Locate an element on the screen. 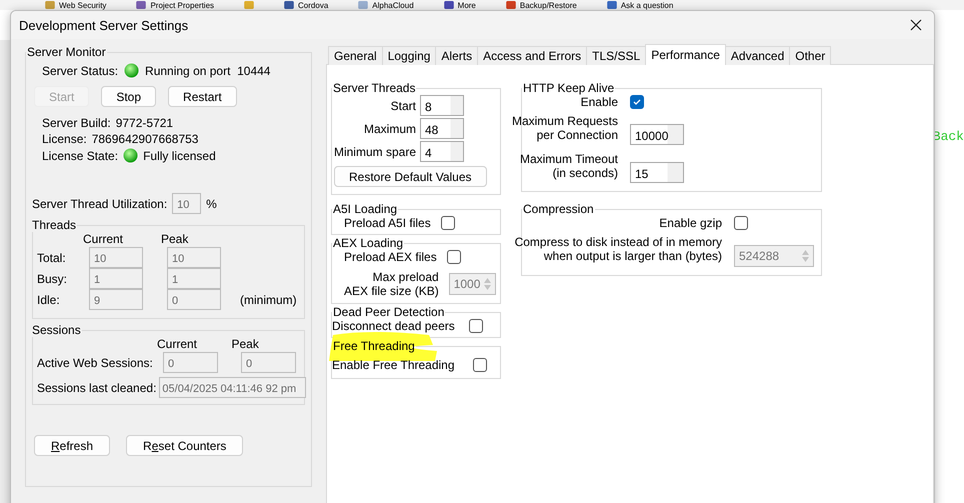 The height and width of the screenshot is (503, 964). group-title: Server Threads is located at coordinates (374, 88).